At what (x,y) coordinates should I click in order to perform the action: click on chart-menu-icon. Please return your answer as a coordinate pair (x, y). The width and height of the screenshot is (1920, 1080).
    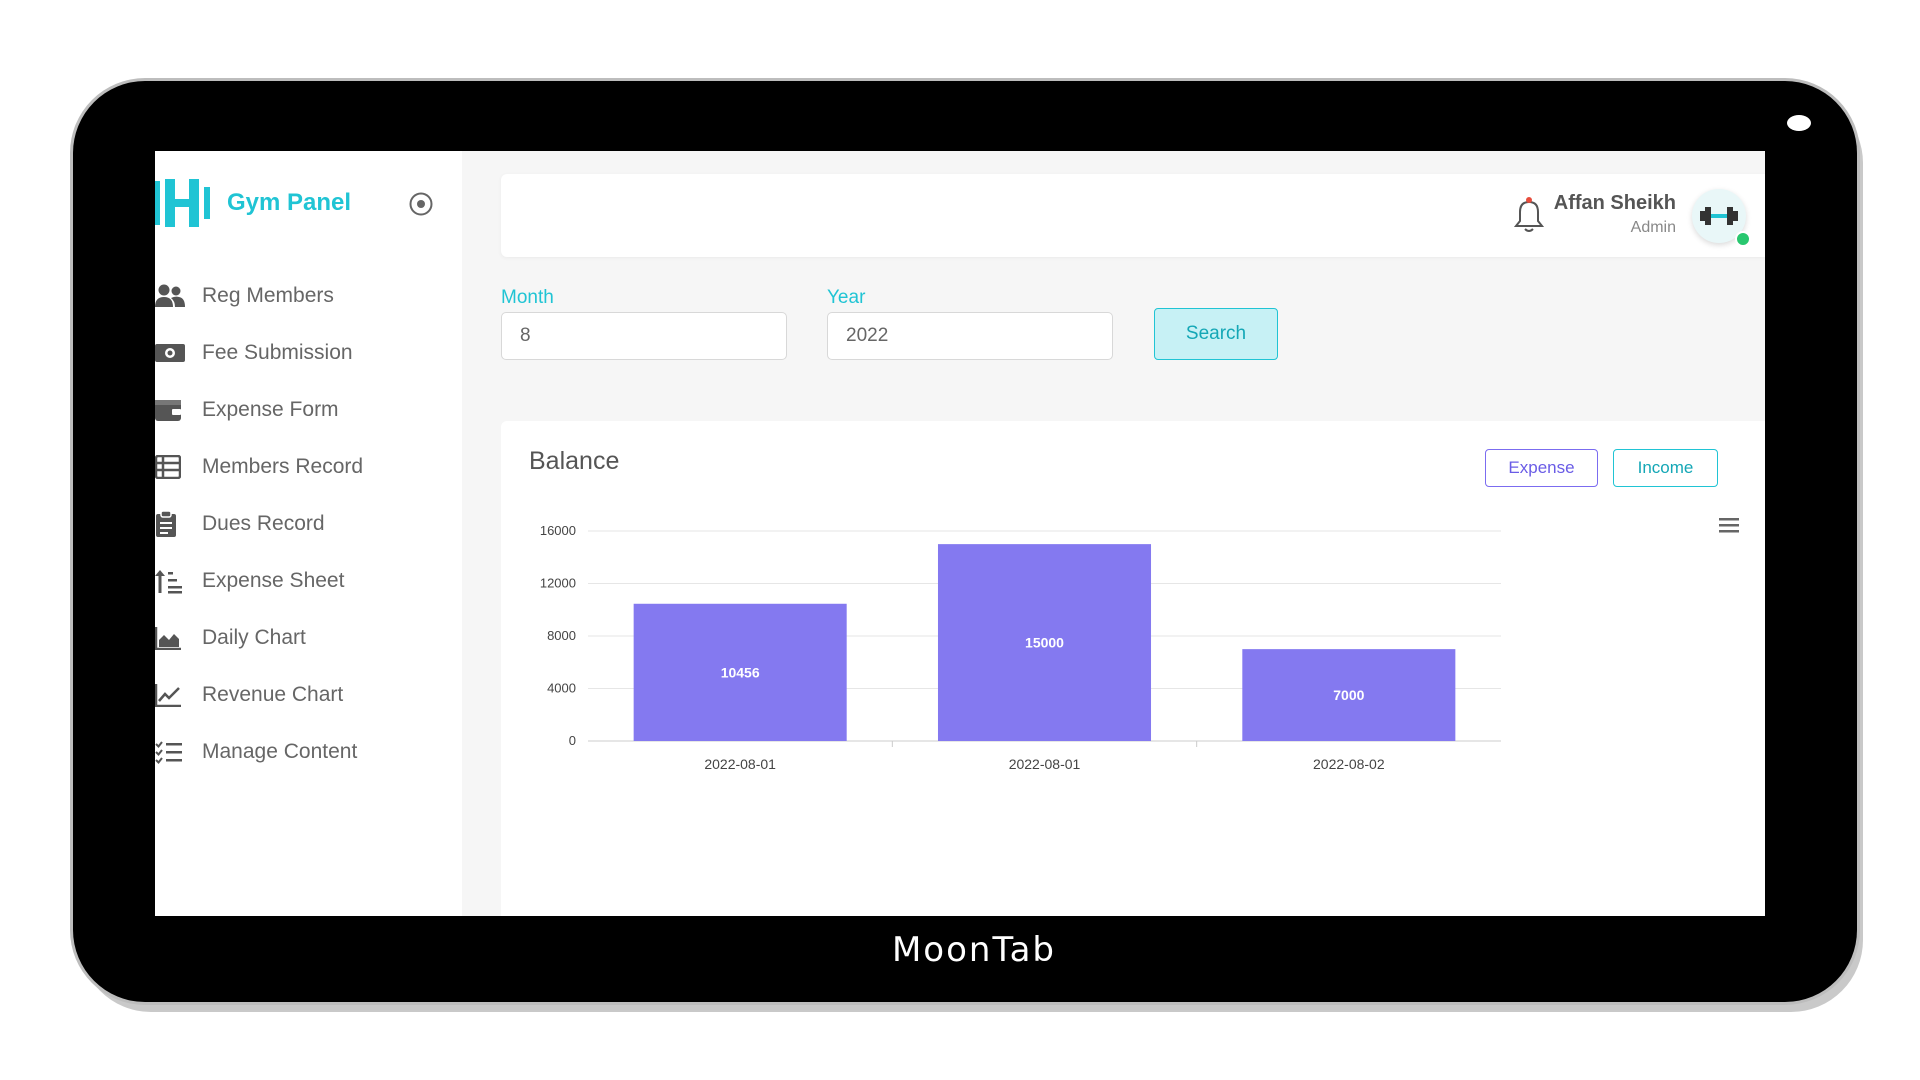
    Looking at the image, I should click on (1729, 525).